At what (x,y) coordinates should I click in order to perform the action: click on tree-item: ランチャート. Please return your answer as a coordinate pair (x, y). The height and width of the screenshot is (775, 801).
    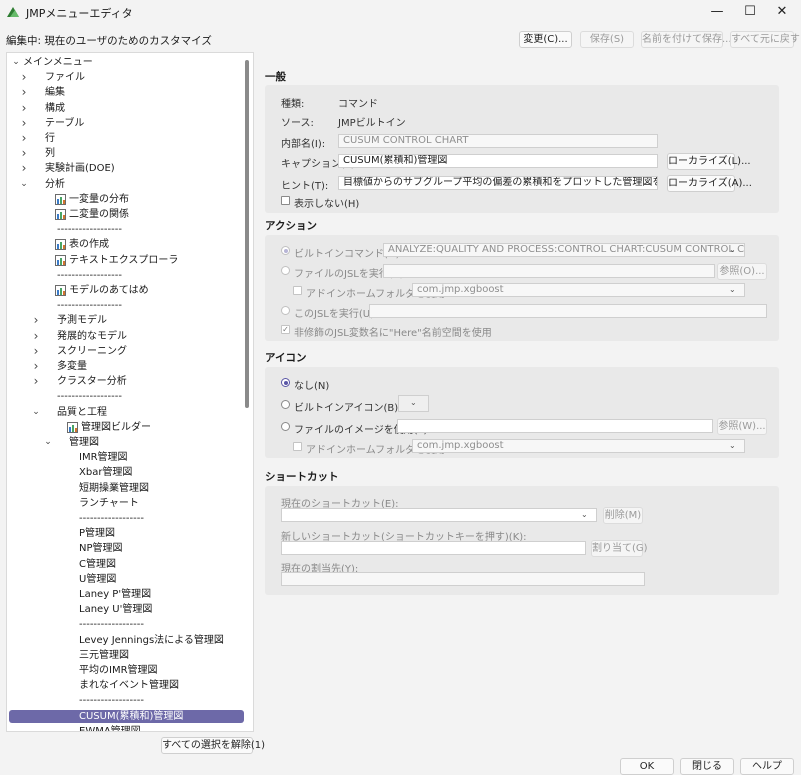
    Looking at the image, I should click on (127, 503).